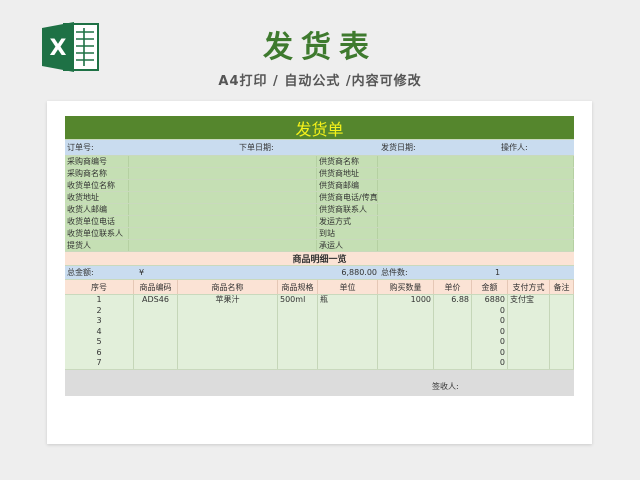 The height and width of the screenshot is (480, 640). What do you see at coordinates (99, 321) in the screenshot?
I see `cell-no: 3` at bounding box center [99, 321].